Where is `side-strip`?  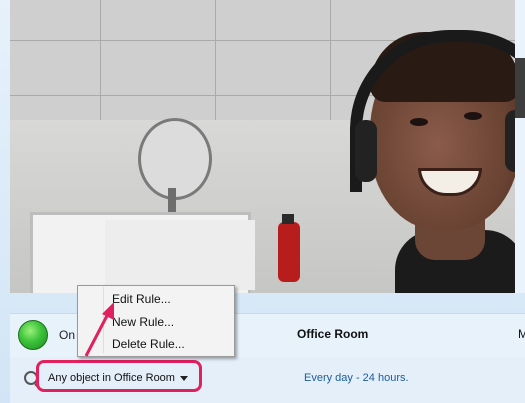
side-strip is located at coordinates (520, 146).